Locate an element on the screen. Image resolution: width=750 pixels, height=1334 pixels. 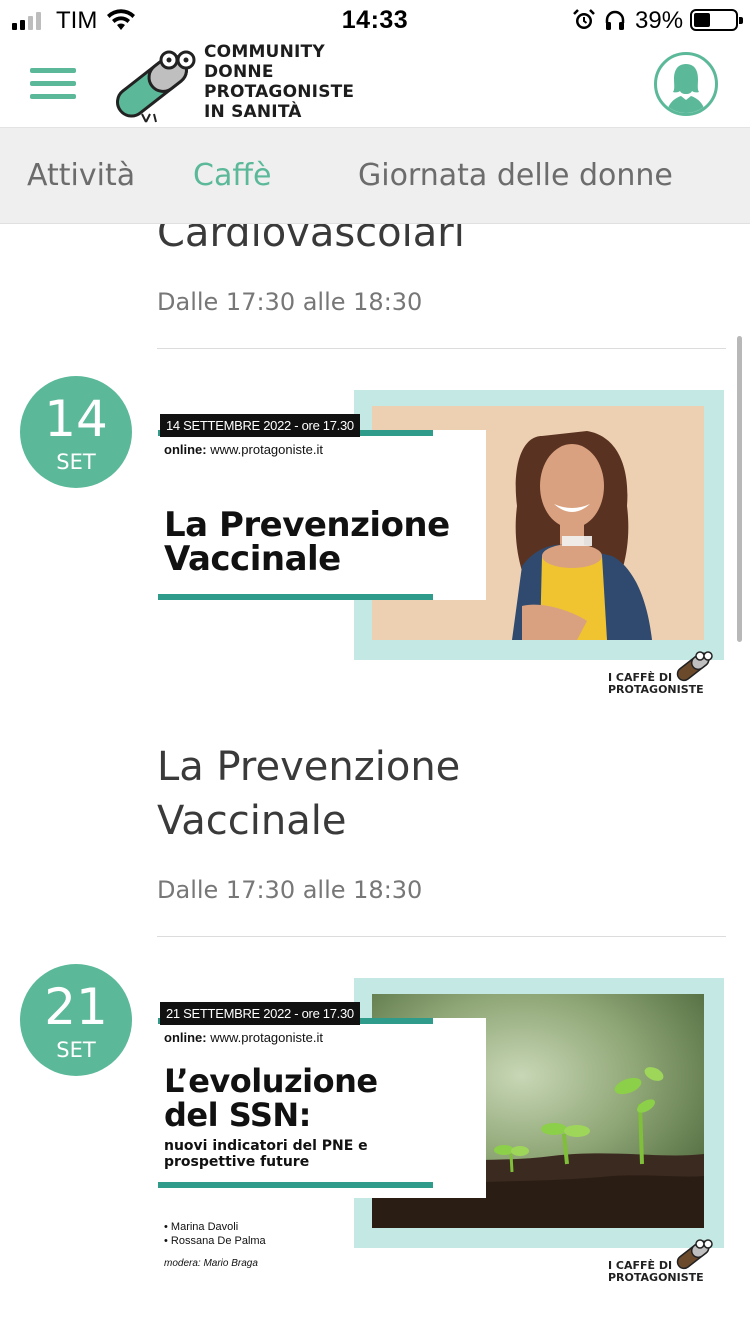
user-avatar-icon is located at coordinates (686, 84).